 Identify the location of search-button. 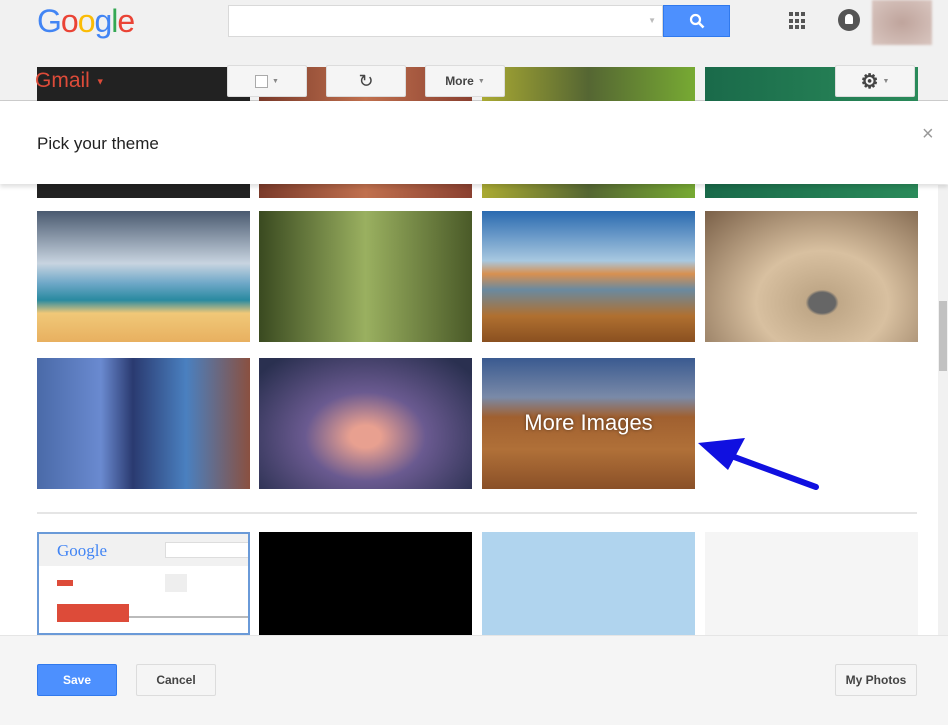
(696, 21).